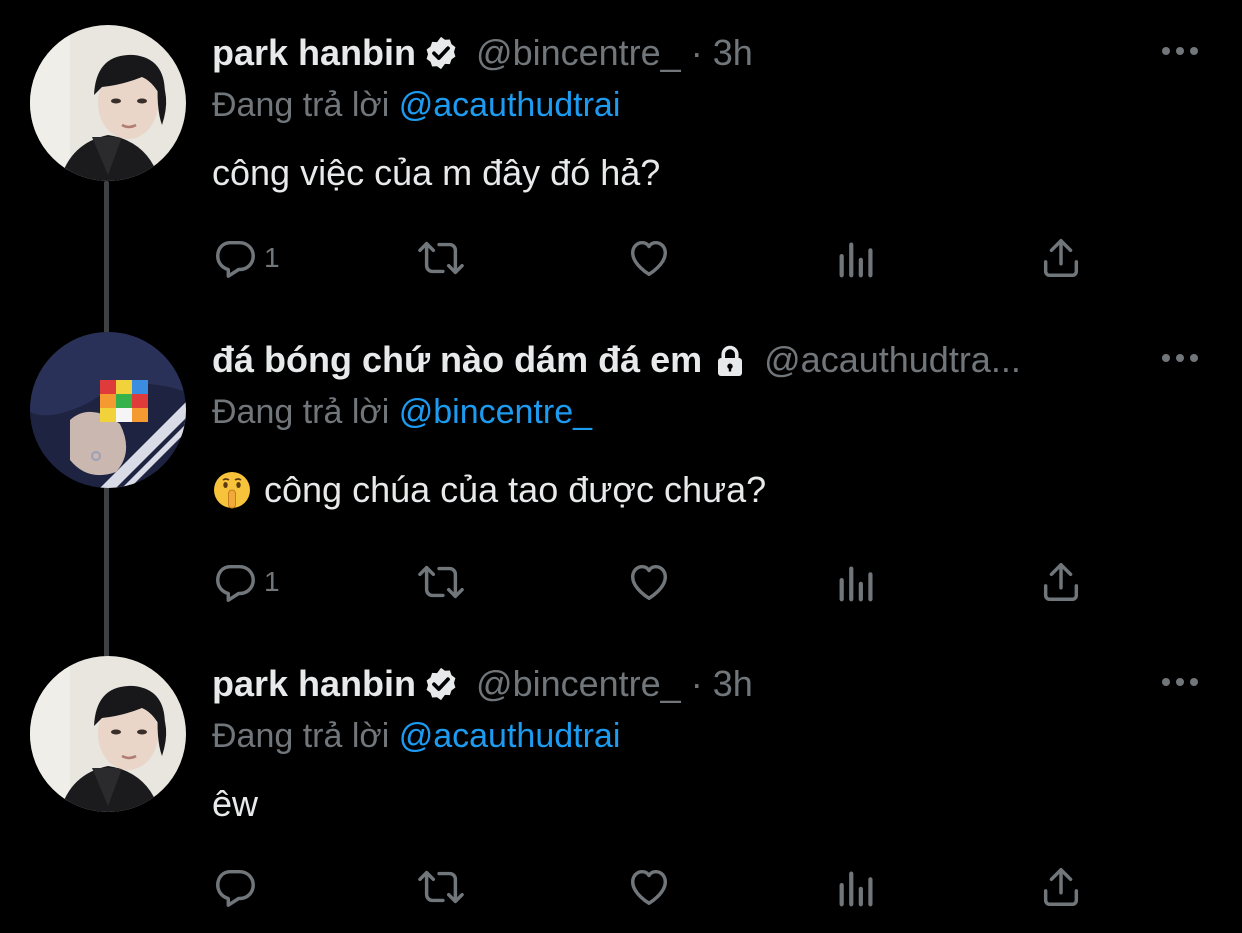 Image resolution: width=1242 pixels, height=933 pixels. What do you see at coordinates (515, 489) in the screenshot?
I see `tweet-text-content: công chúa của tao được chưa?` at bounding box center [515, 489].